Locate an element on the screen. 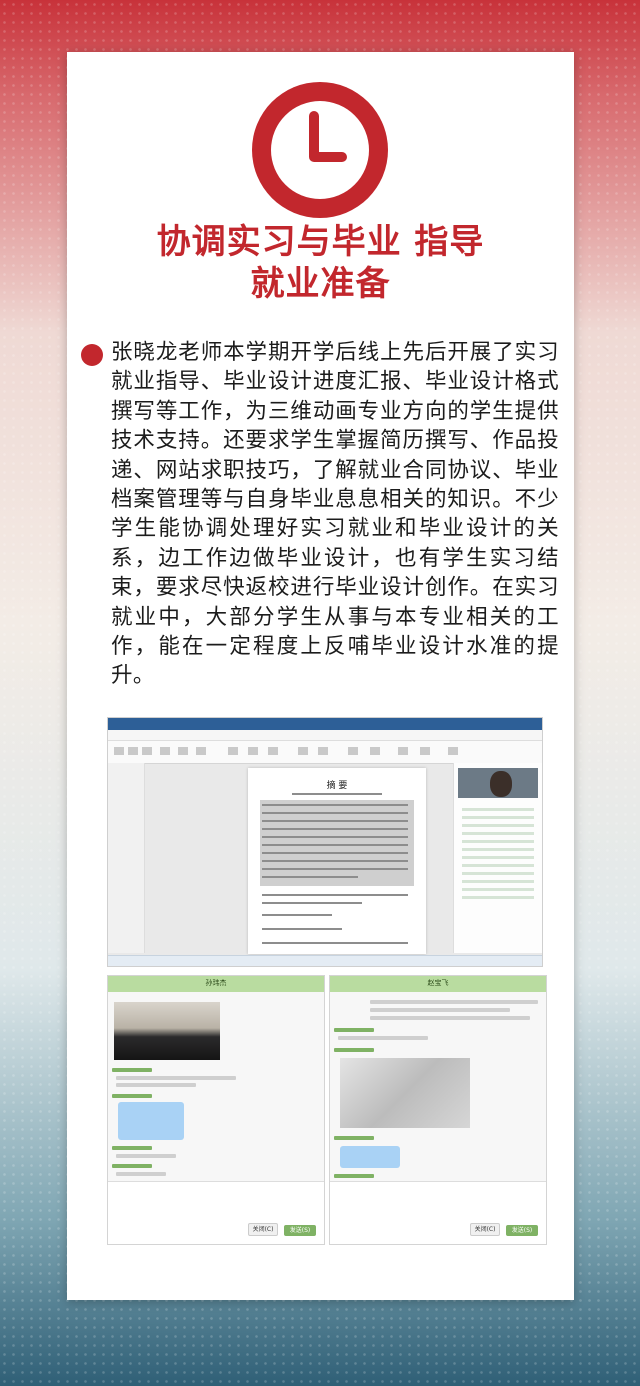 Image resolution: width=640 pixels, height=1386 pixels. document-review-screenshot: 摘 要 is located at coordinates (325, 842).